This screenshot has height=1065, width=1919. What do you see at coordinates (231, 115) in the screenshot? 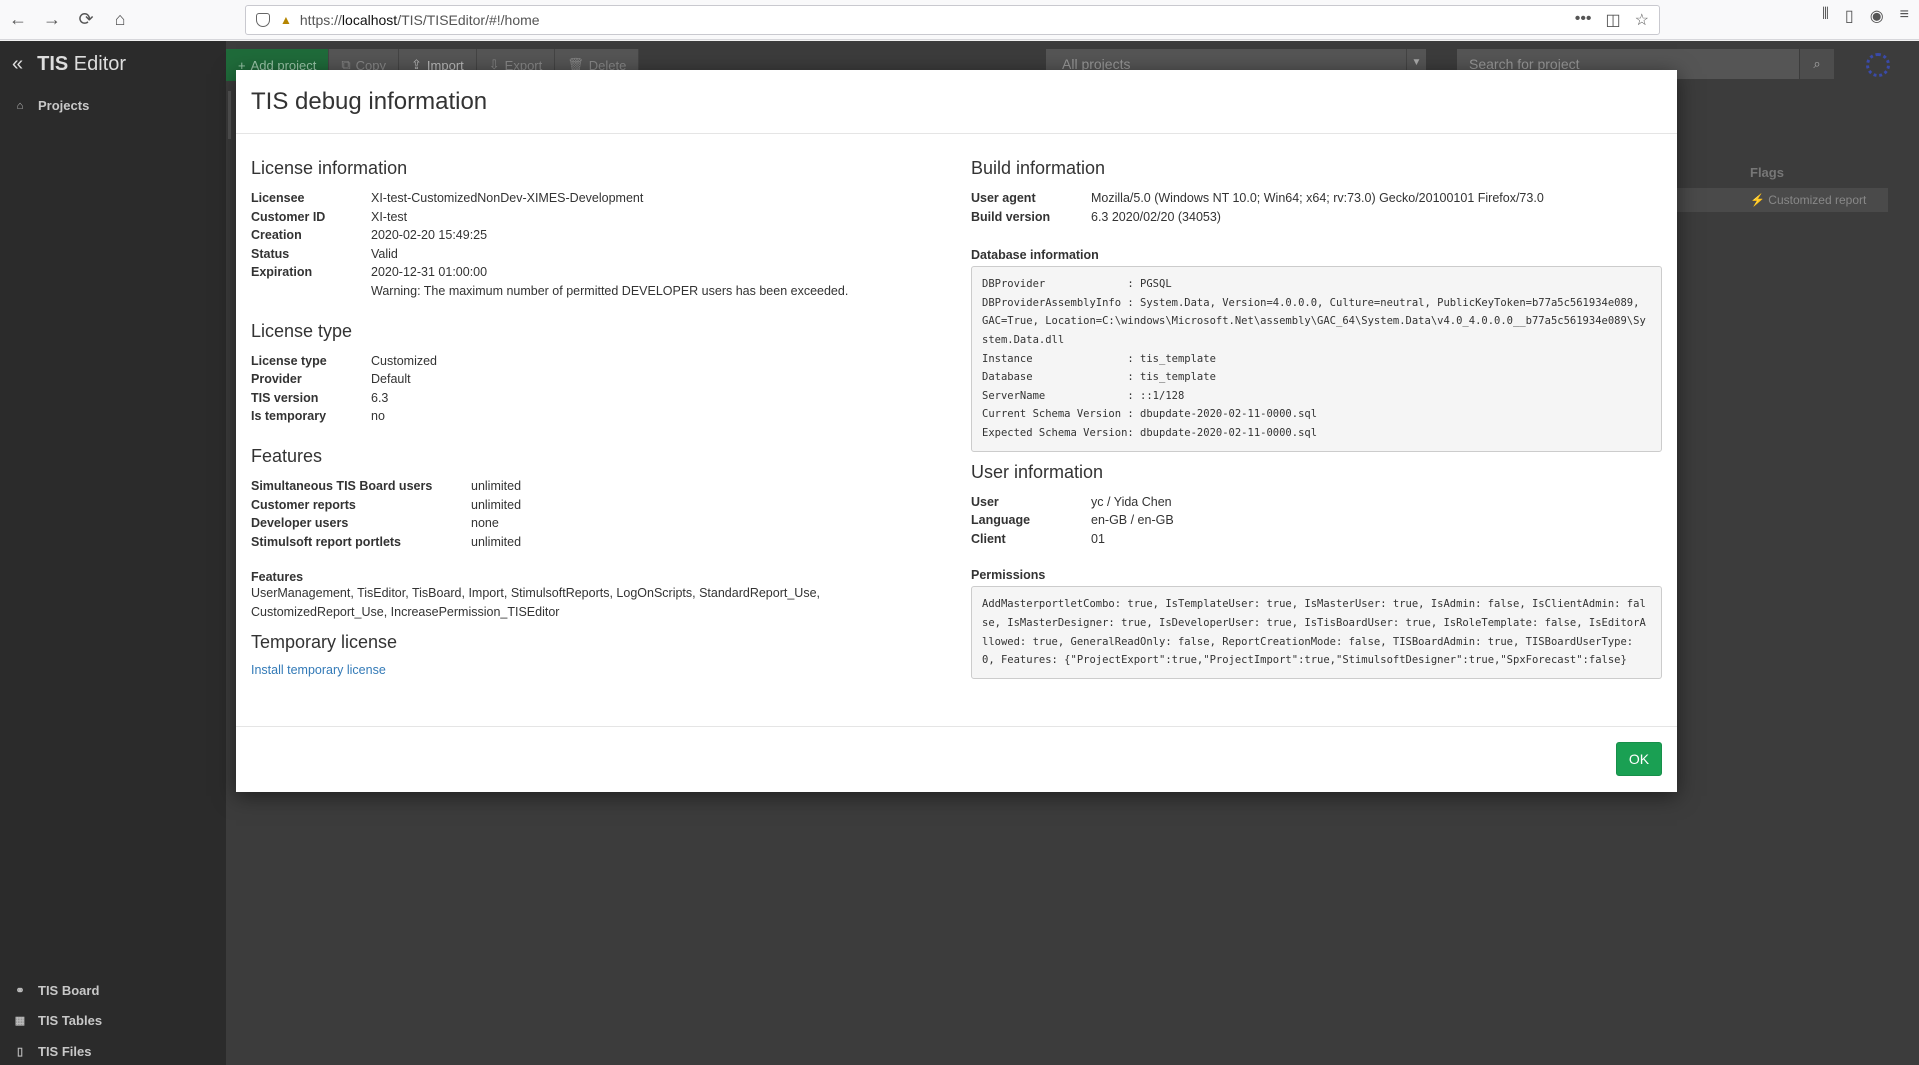
I see `panel-edge` at bounding box center [231, 115].